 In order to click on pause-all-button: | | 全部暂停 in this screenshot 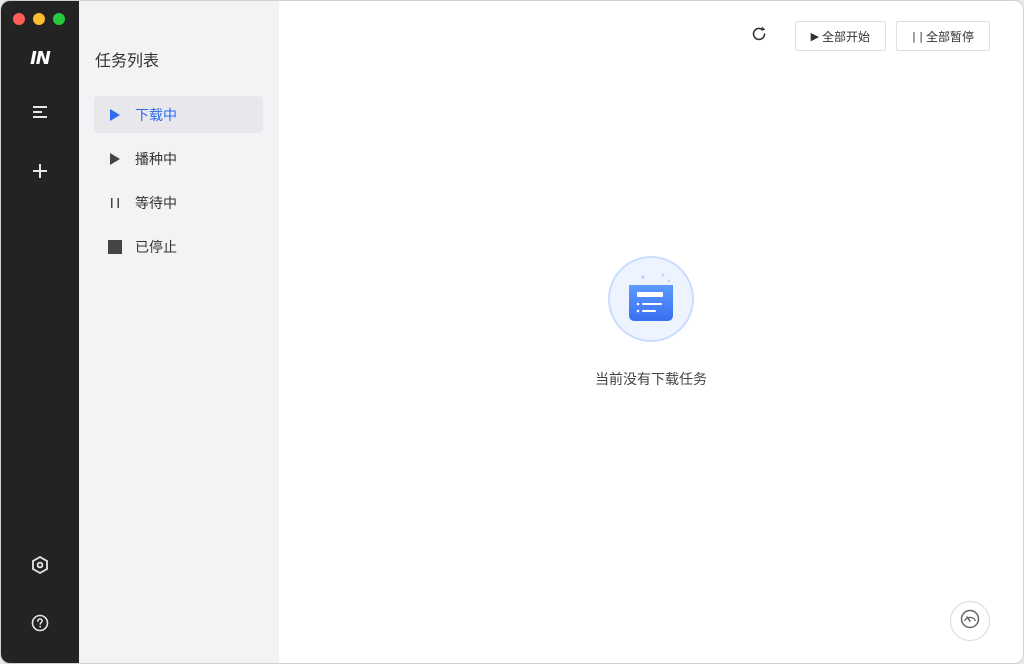, I will do `click(943, 36)`.